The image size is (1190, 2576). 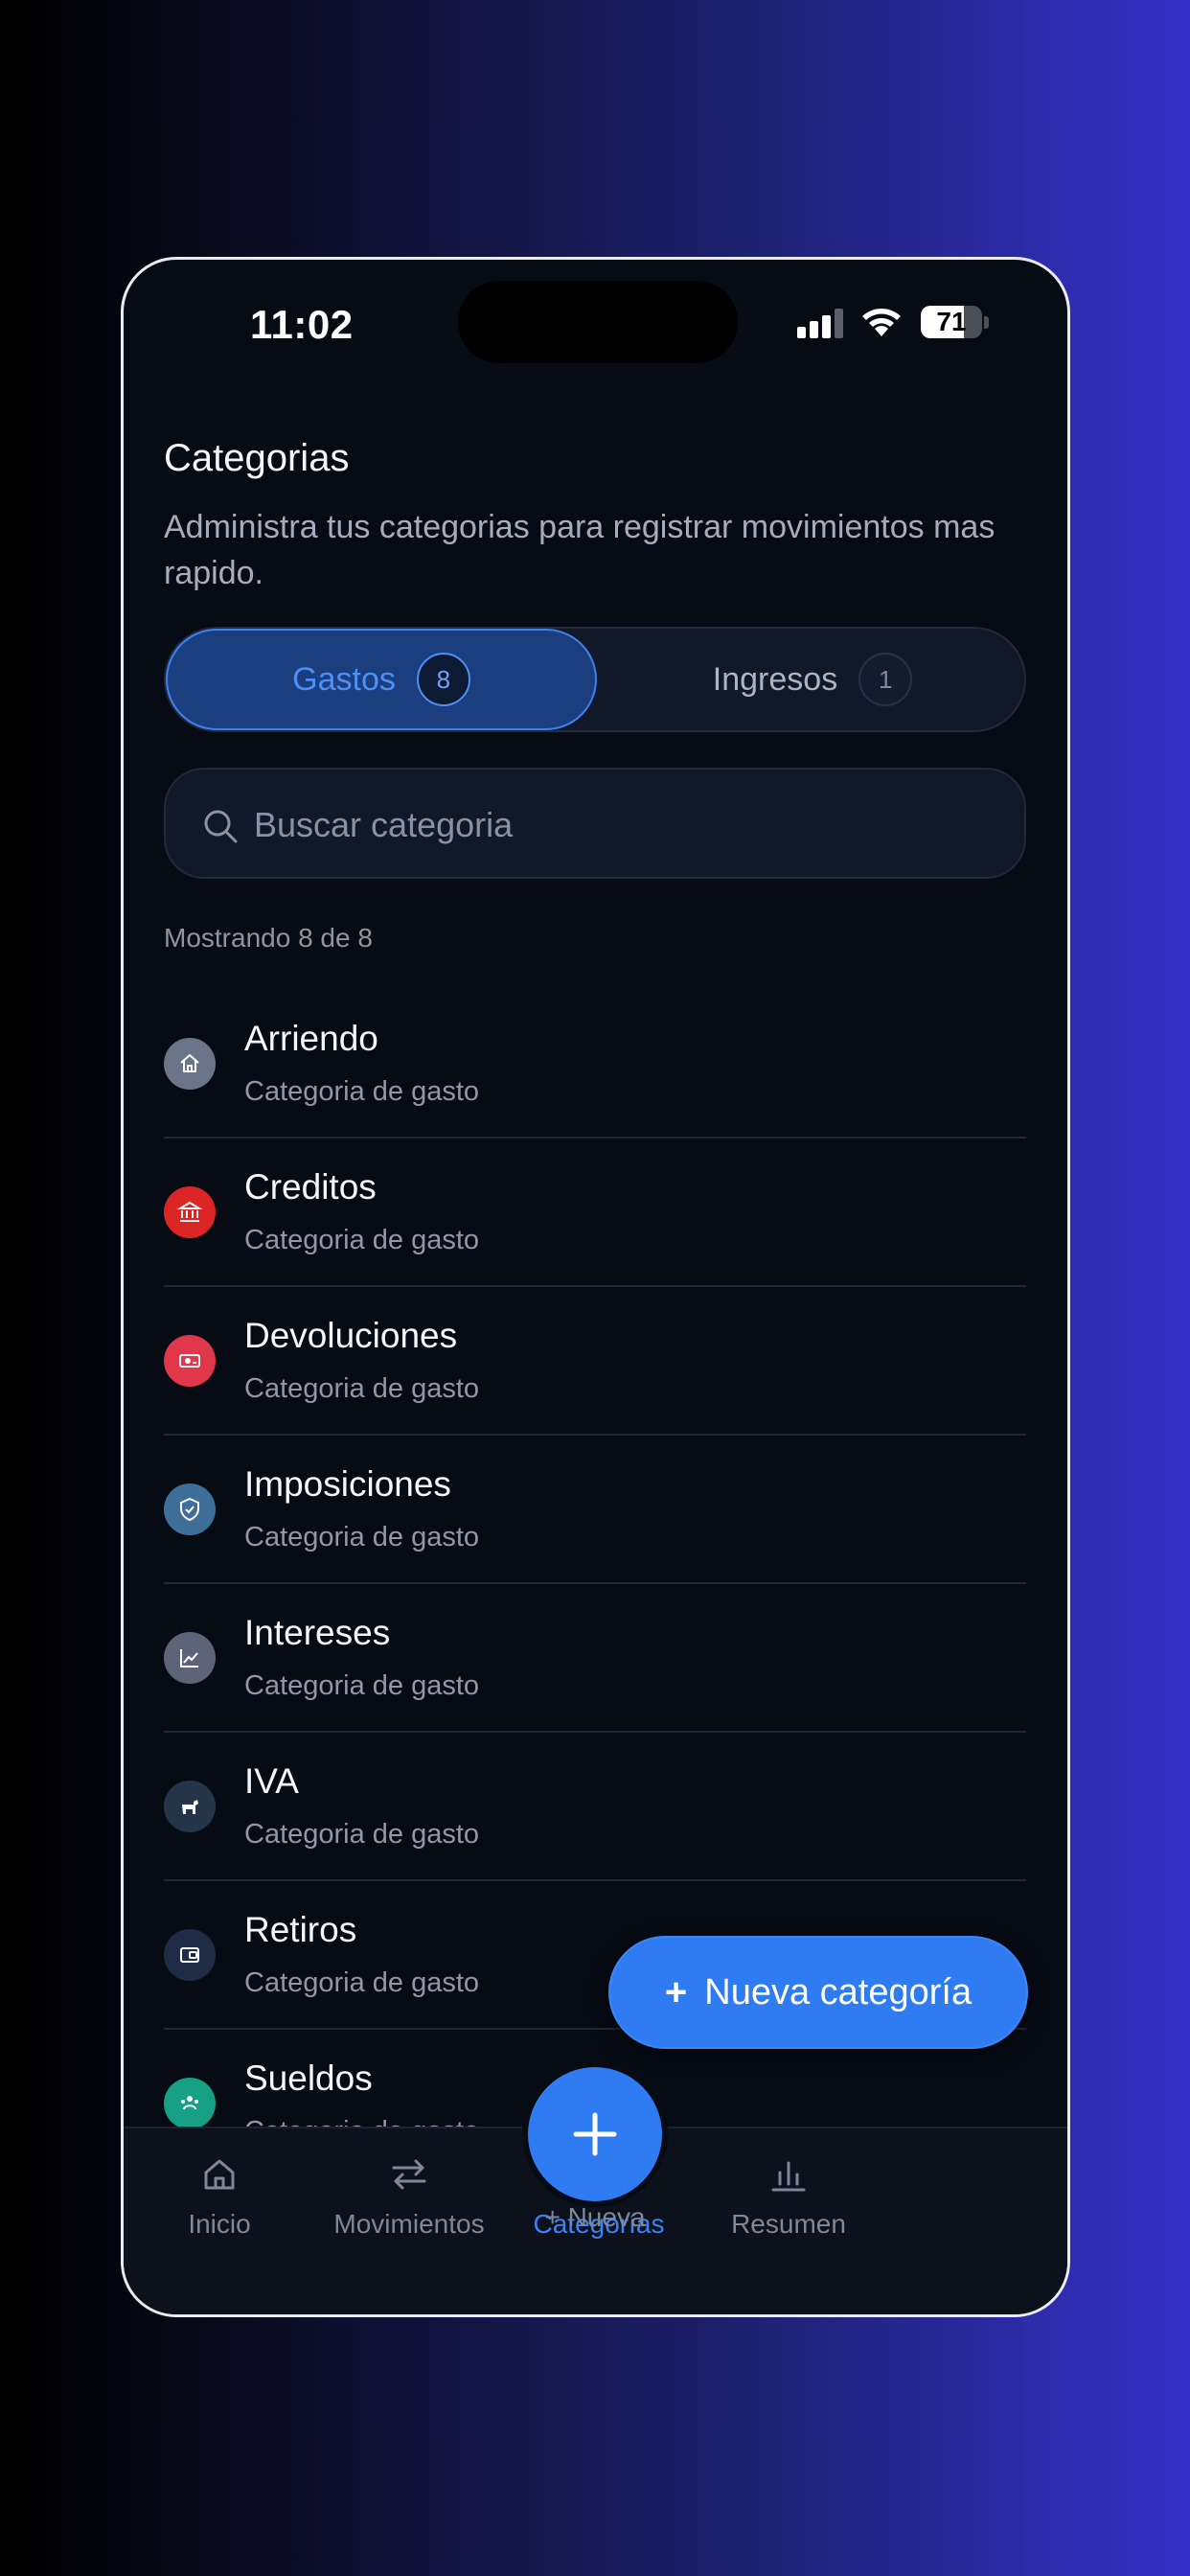 What do you see at coordinates (409, 2224) in the screenshot?
I see `tab-movimientos-label: Movimientos` at bounding box center [409, 2224].